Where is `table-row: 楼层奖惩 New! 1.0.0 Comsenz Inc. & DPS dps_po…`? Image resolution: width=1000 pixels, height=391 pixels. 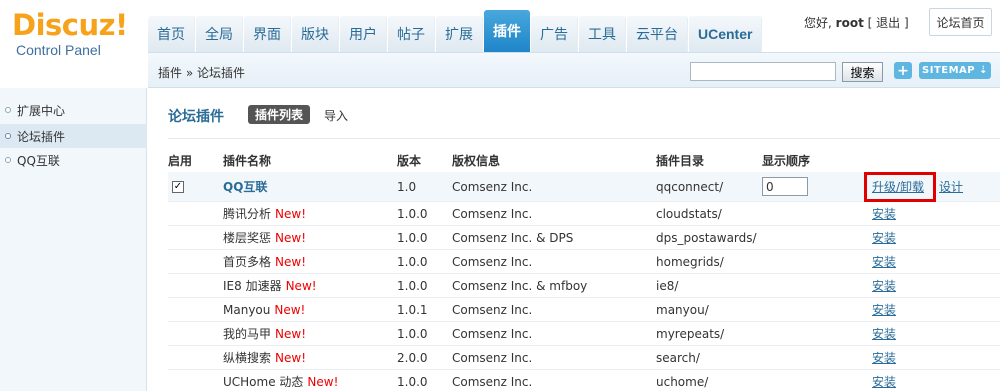 table-row: 楼层奖惩 New! 1.0.0 Comsenz Inc. & DPS dps_po… is located at coordinates (584, 238).